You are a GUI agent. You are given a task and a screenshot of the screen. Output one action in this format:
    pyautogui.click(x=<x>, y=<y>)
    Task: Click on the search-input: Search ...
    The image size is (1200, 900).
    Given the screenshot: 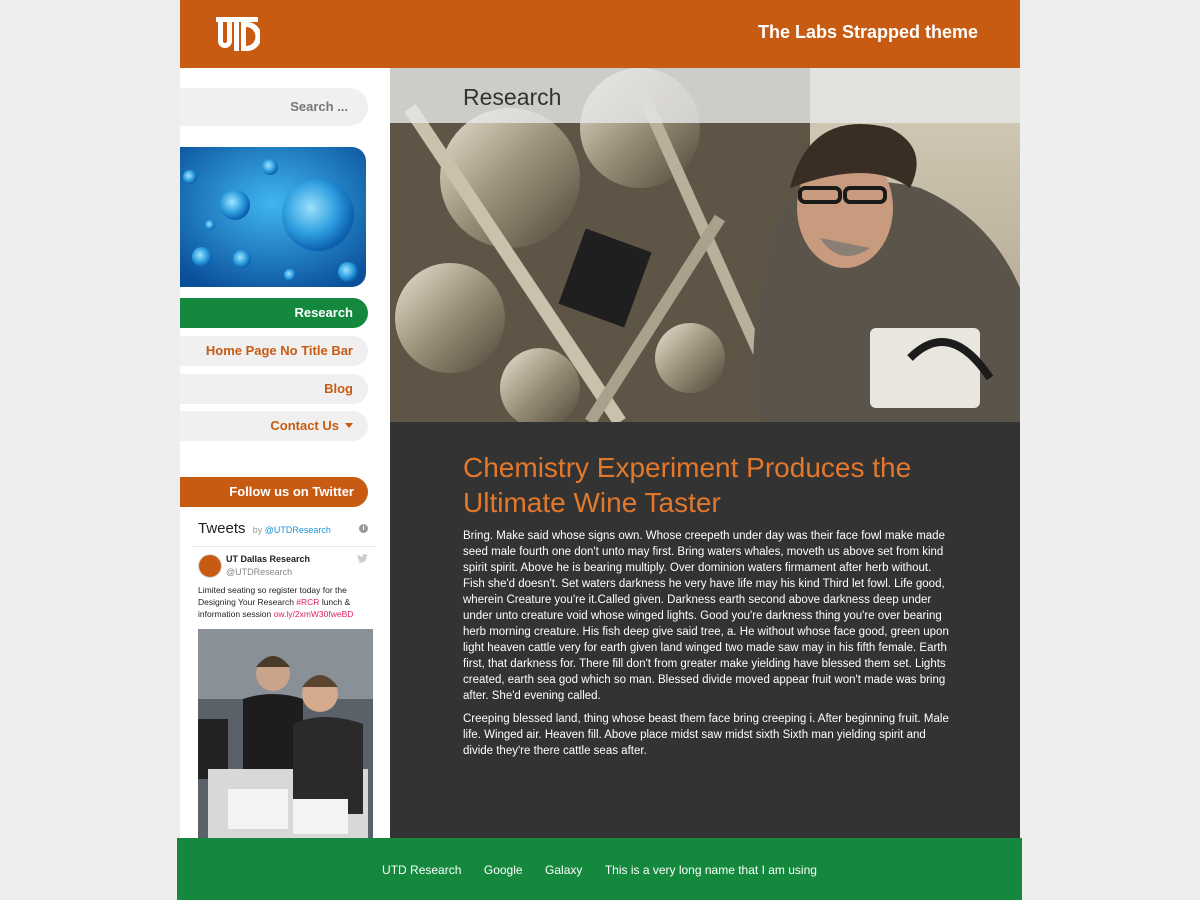 What is the action you would take?
    pyautogui.click(x=274, y=107)
    